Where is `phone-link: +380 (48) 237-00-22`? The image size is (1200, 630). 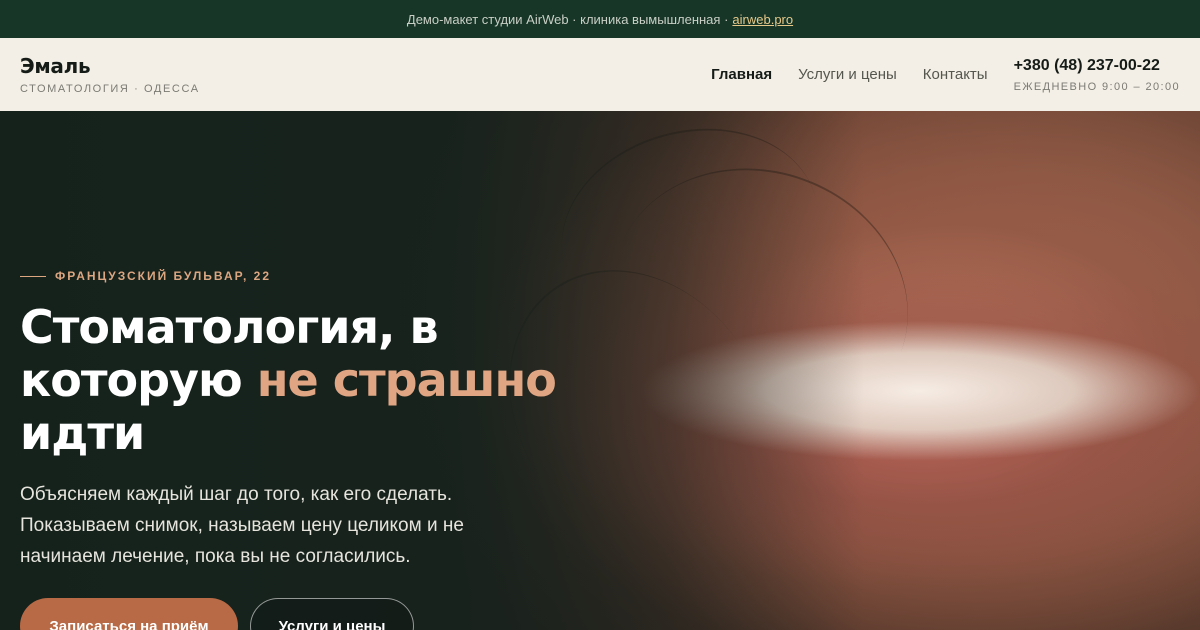
phone-link: +380 (48) 237-00-22 is located at coordinates (1097, 66).